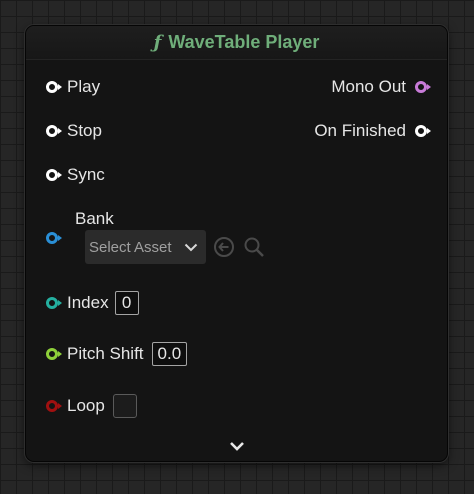 This screenshot has height=494, width=474. Describe the element at coordinates (368, 86) in the screenshot. I see `output-mono-out-label: Mono Out` at that location.